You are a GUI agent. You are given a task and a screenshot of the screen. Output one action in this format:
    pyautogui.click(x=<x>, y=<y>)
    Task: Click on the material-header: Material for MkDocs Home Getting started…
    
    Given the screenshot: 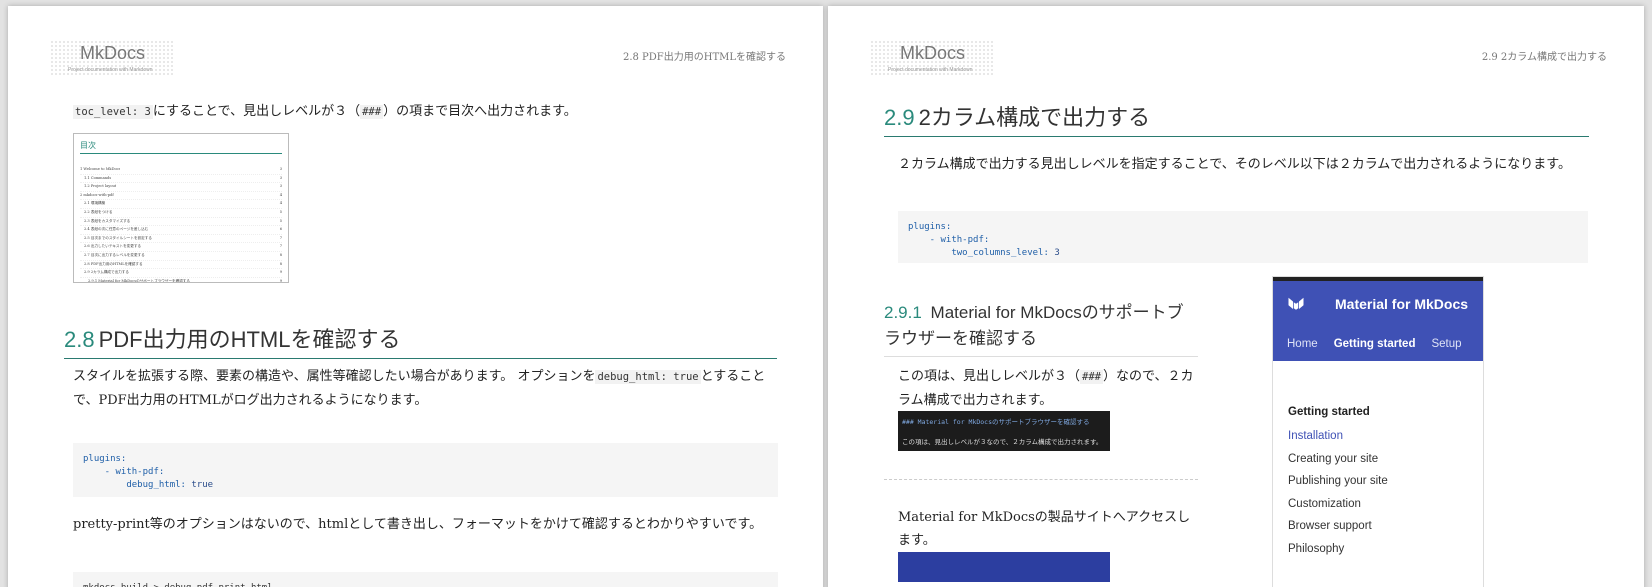 What is the action you would take?
    pyautogui.click(x=1378, y=321)
    